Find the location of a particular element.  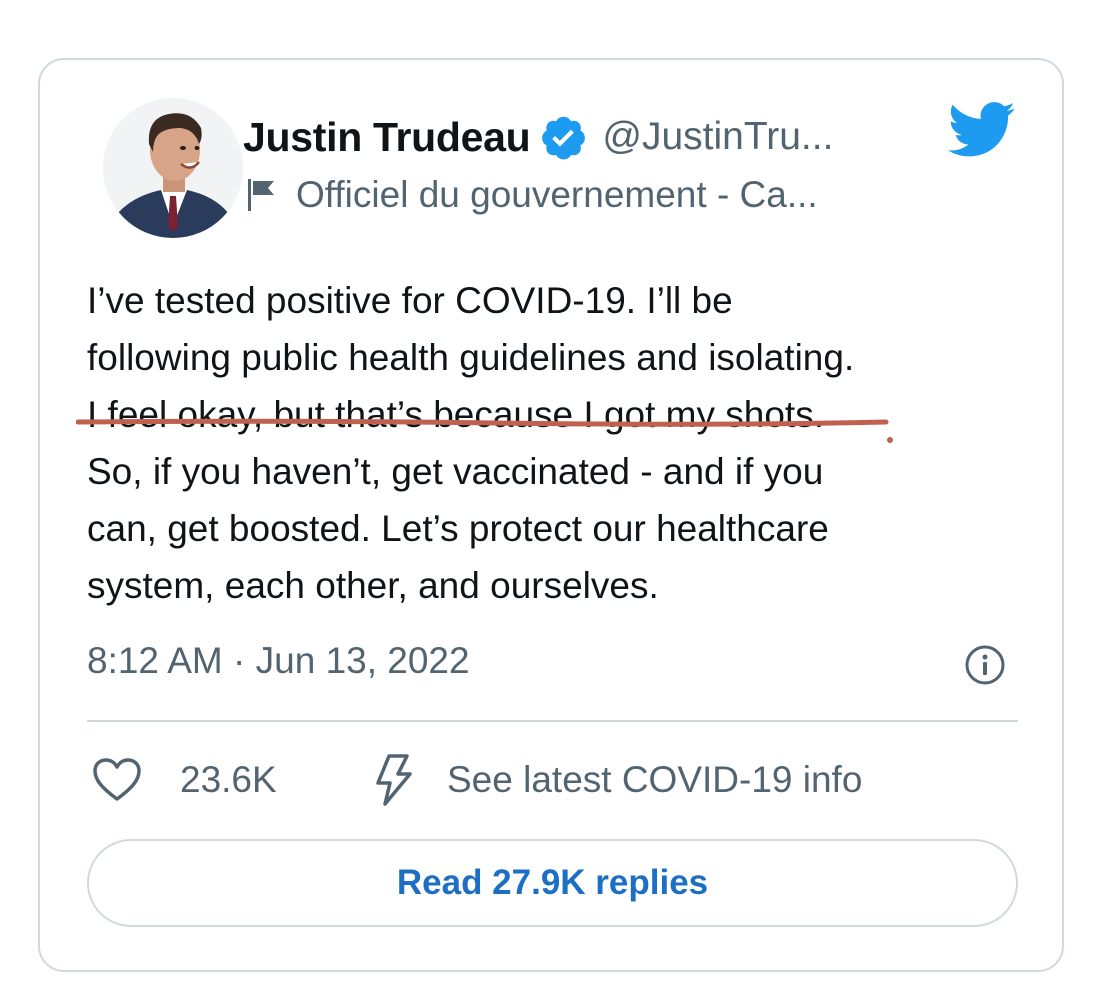

twitter-bird-icon is located at coordinates (982, 130).